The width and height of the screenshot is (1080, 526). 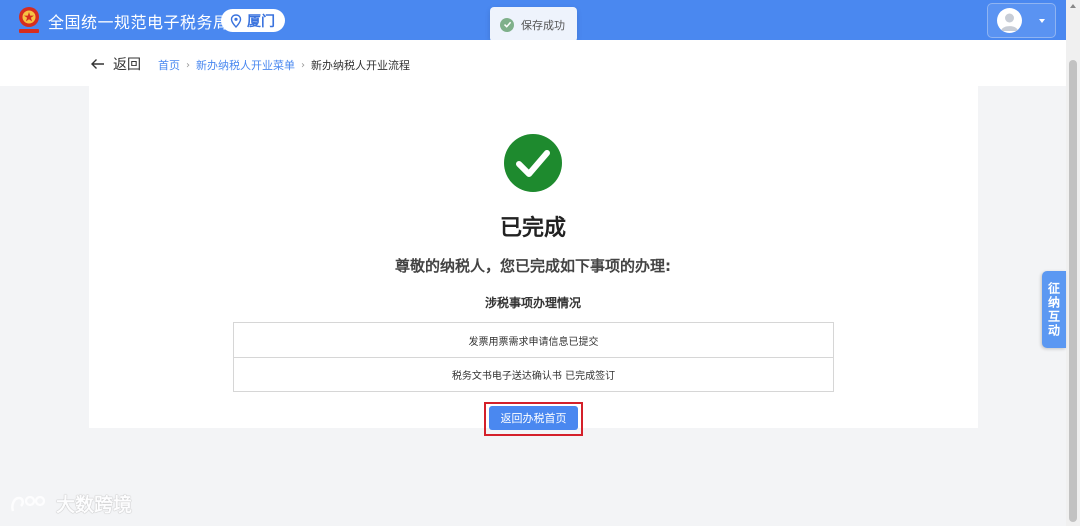 I want to click on breadcrumb-current: 新办纳税人开业流程, so click(x=360, y=65).